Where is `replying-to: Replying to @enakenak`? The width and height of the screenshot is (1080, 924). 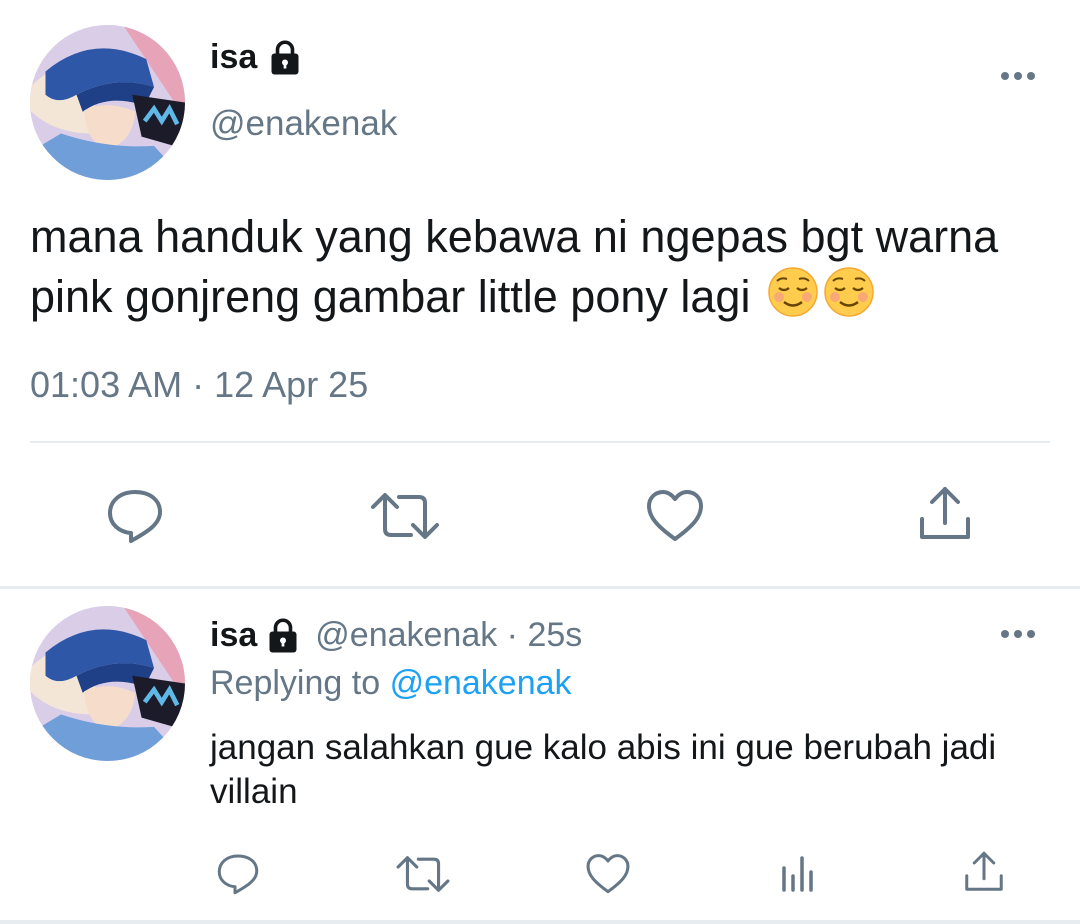
replying-to: Replying to @enakenak is located at coordinates (391, 683).